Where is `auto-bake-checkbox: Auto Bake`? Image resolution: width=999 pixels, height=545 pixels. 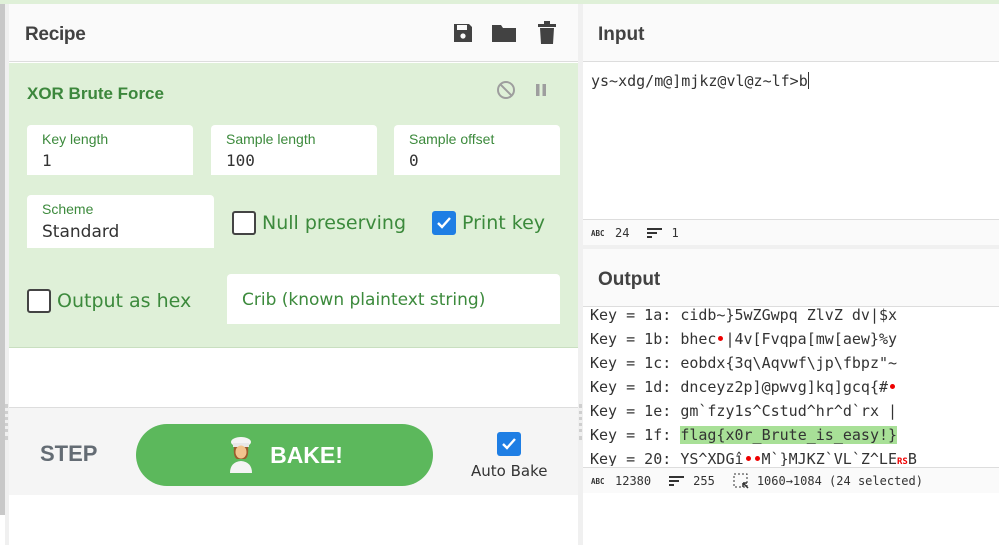
auto-bake-checkbox: Auto Bake is located at coordinates (509, 460).